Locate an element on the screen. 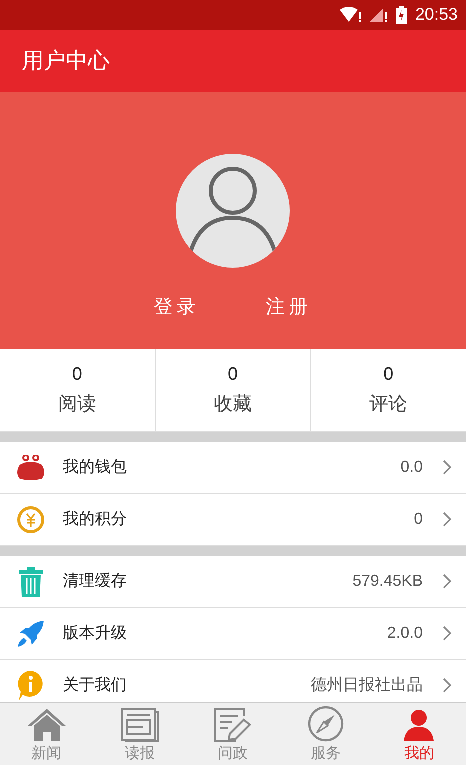 This screenshot has width=466, height=765. menu-label: 版本升级 is located at coordinates (95, 633).